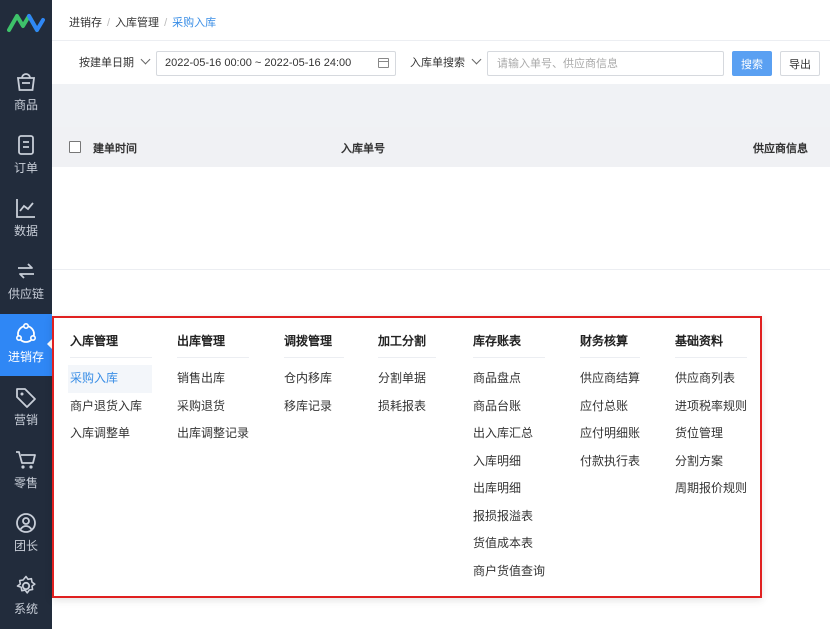 Image resolution: width=830 pixels, height=629 pixels. Describe the element at coordinates (509, 544) in the screenshot. I see `submenu-item: 货值成本表` at that location.